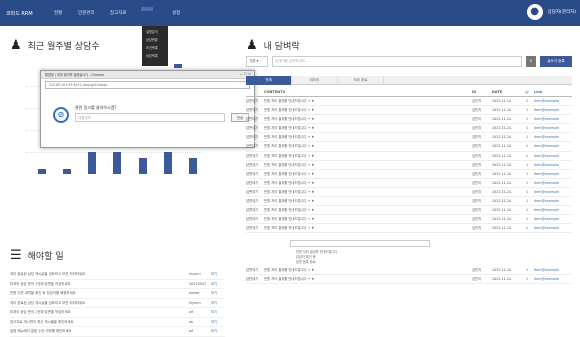 The image size is (580, 337). I want to click on nav-item-references: 참고자료, so click(118, 13).